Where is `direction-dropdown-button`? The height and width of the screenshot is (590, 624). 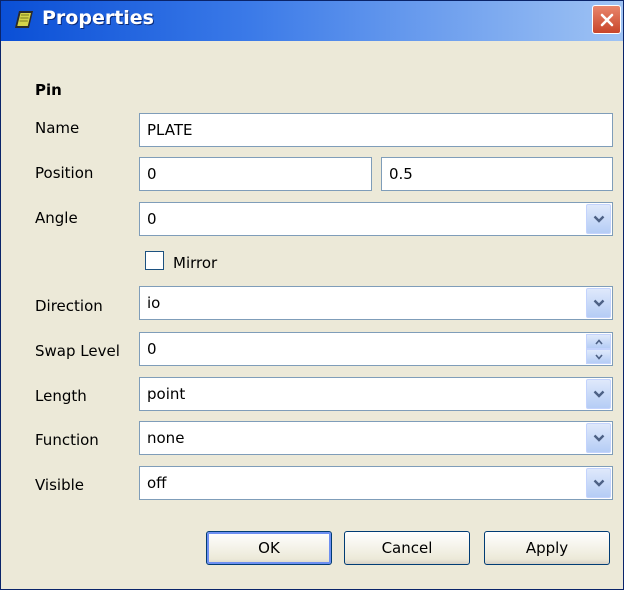
direction-dropdown-button is located at coordinates (598, 303).